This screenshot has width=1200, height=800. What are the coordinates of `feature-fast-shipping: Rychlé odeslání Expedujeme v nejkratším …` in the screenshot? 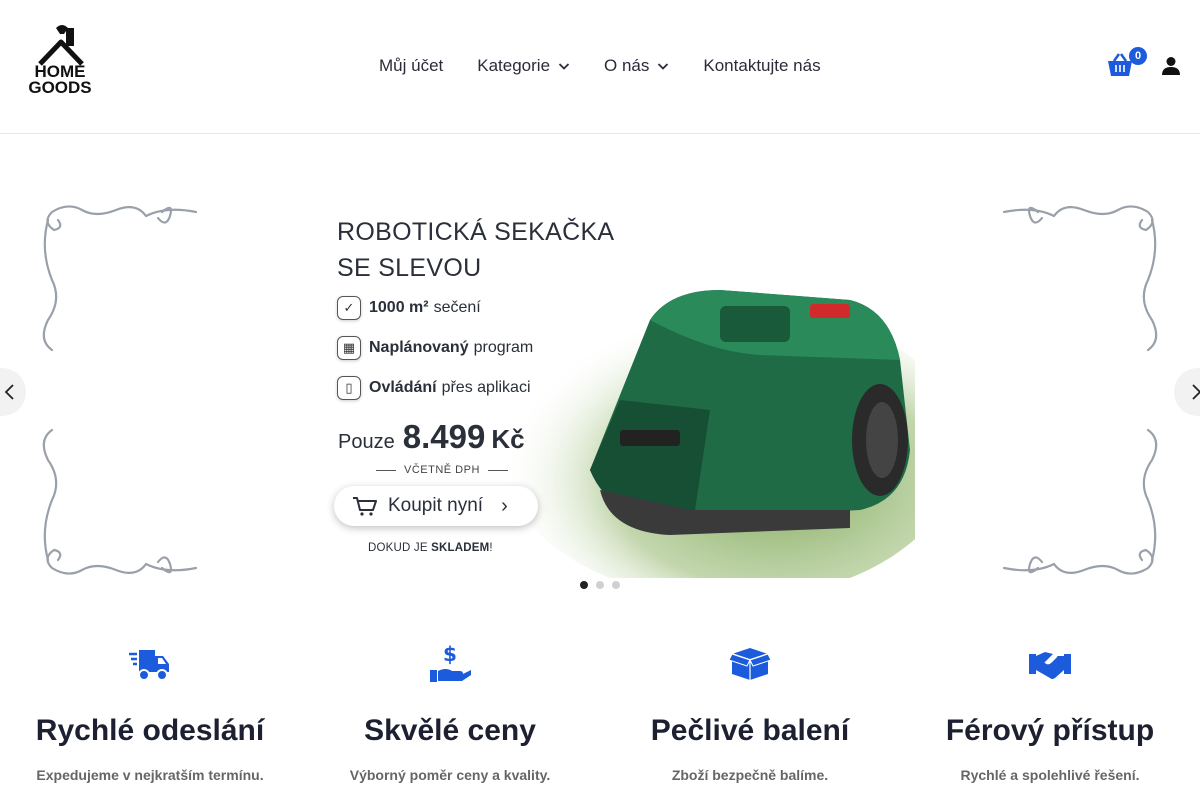 It's located at (150, 720).